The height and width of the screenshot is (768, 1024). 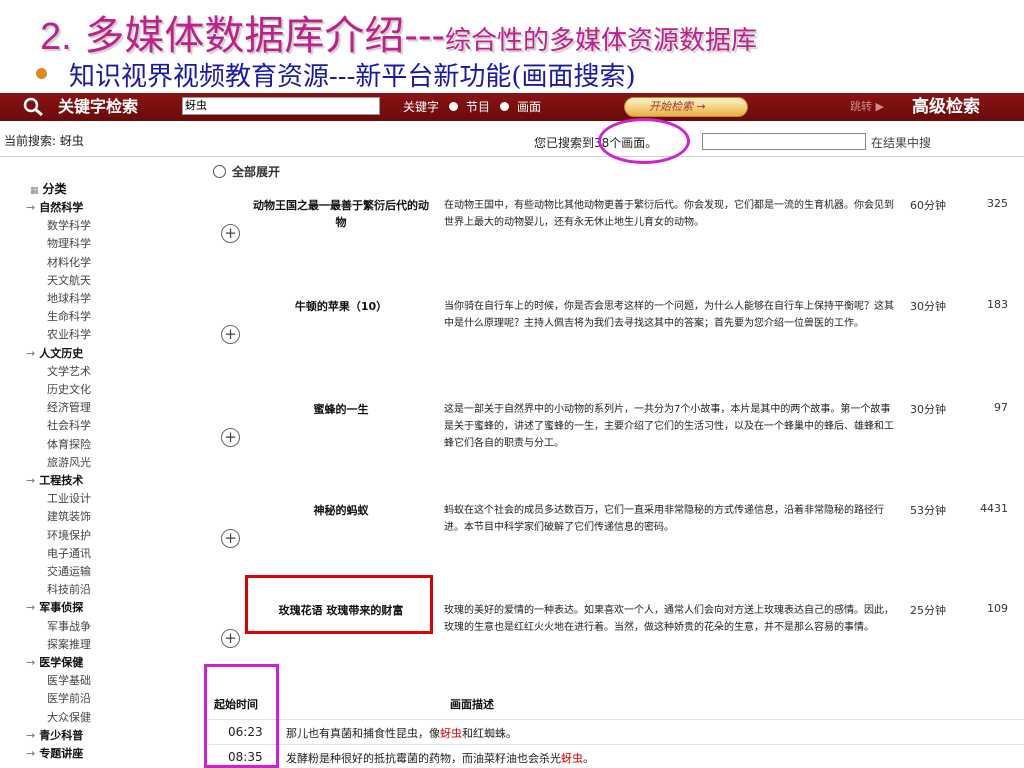 I want to click on sidebar-item: 环境保护, so click(x=69, y=536).